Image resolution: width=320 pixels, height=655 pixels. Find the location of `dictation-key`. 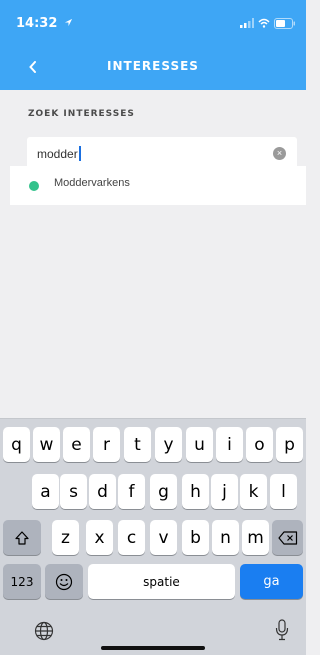

dictation-key is located at coordinates (282, 630).